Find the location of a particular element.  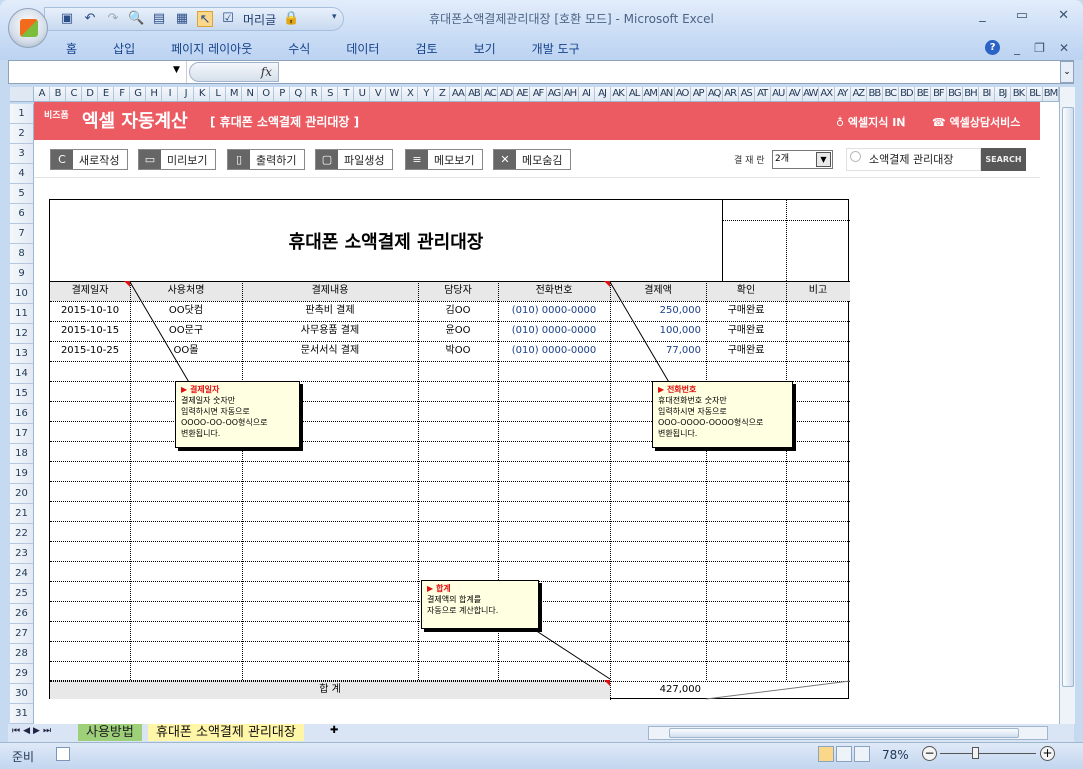

column-header: AF is located at coordinates (538, 94).